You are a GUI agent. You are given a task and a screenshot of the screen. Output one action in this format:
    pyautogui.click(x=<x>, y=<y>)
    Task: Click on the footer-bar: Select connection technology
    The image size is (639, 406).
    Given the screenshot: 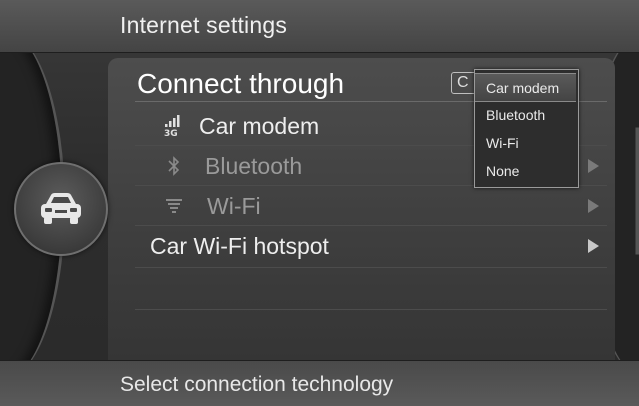 What is the action you would take?
    pyautogui.click(x=319, y=383)
    